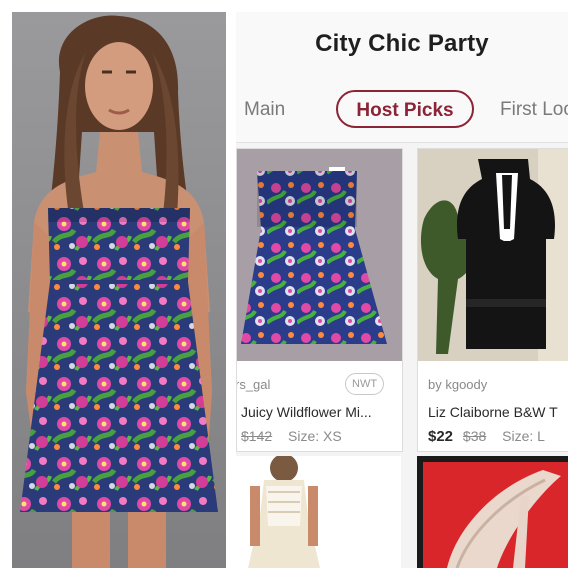  What do you see at coordinates (257, 436) in the screenshot?
I see `original-price: $142` at bounding box center [257, 436].